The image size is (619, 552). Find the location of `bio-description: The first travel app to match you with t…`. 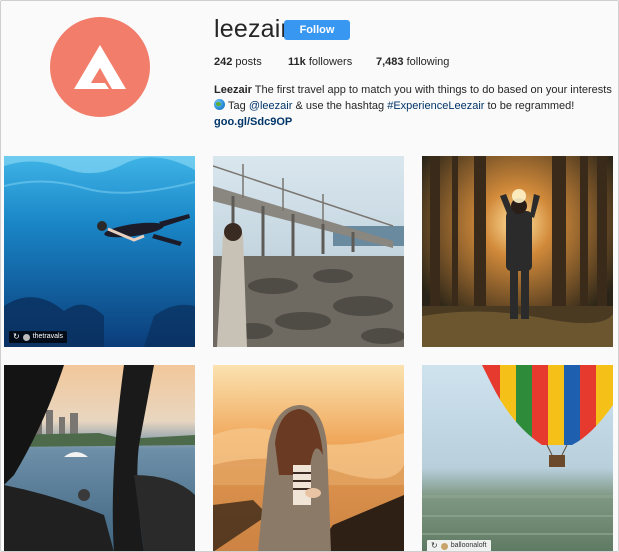

bio-description: The first travel app to match you with t… is located at coordinates (433, 90).